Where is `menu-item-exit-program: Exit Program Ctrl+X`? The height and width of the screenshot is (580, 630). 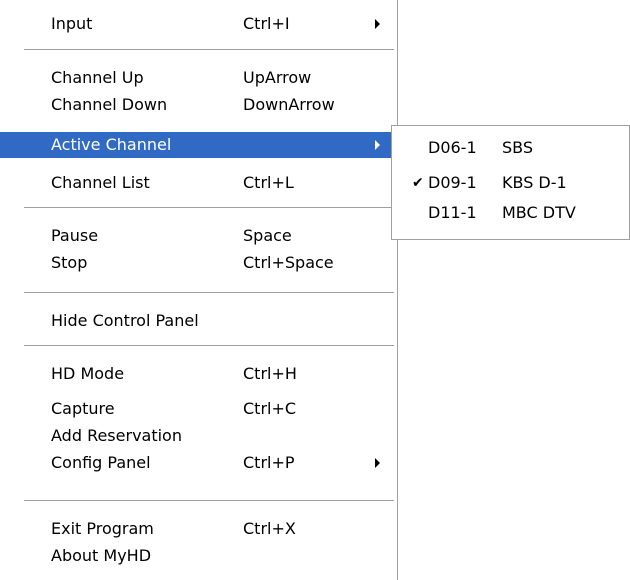
menu-item-exit-program: Exit Program Ctrl+X is located at coordinates (198, 528).